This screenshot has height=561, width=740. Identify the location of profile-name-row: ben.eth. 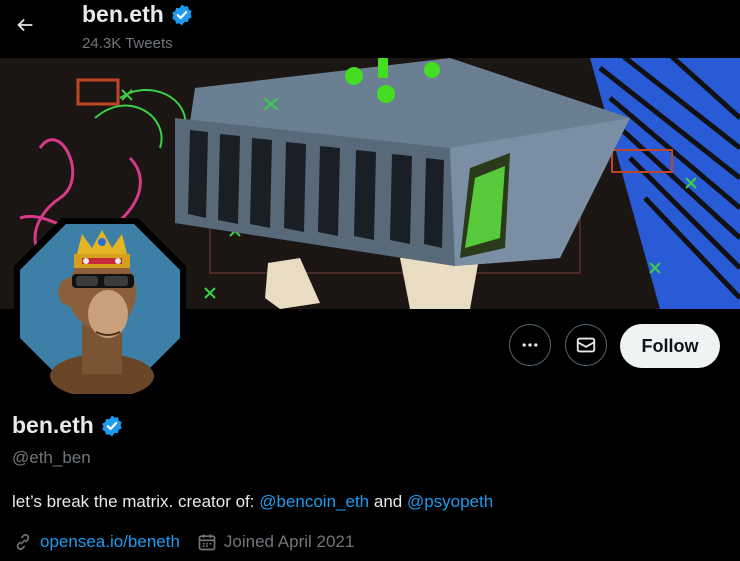
(68, 425).